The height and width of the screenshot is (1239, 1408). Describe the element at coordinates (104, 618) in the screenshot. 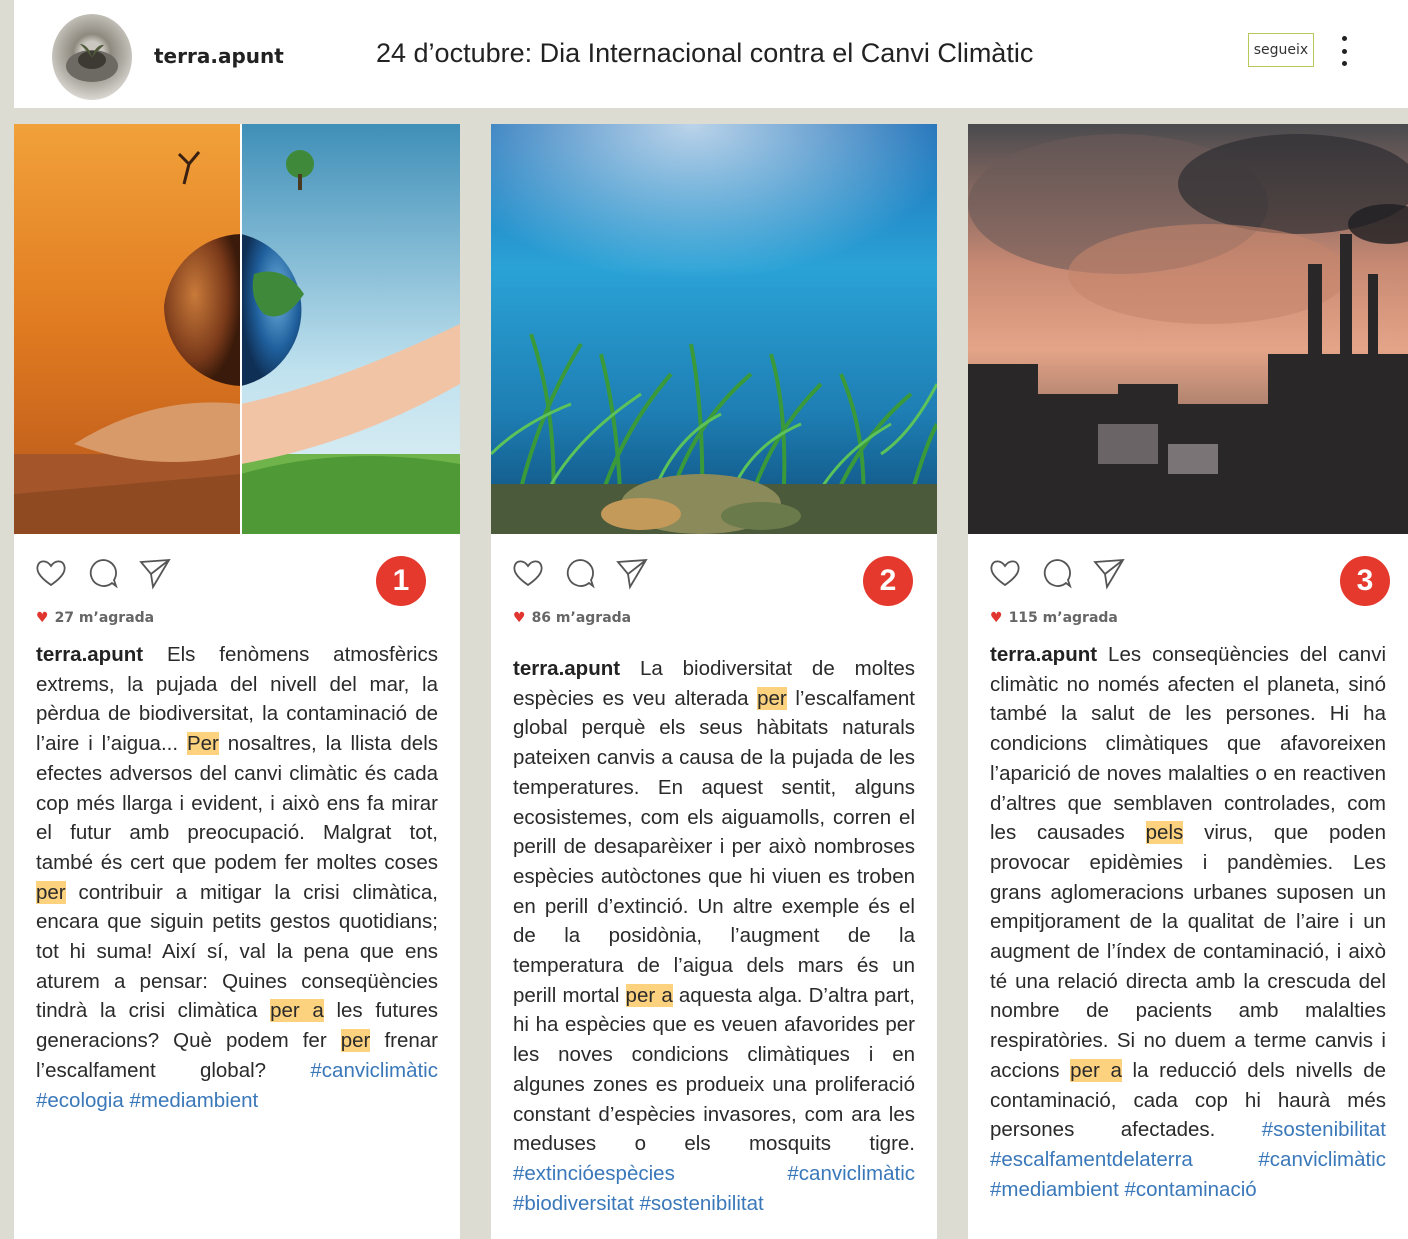

I see `likes-label: 27 m’agrada` at that location.